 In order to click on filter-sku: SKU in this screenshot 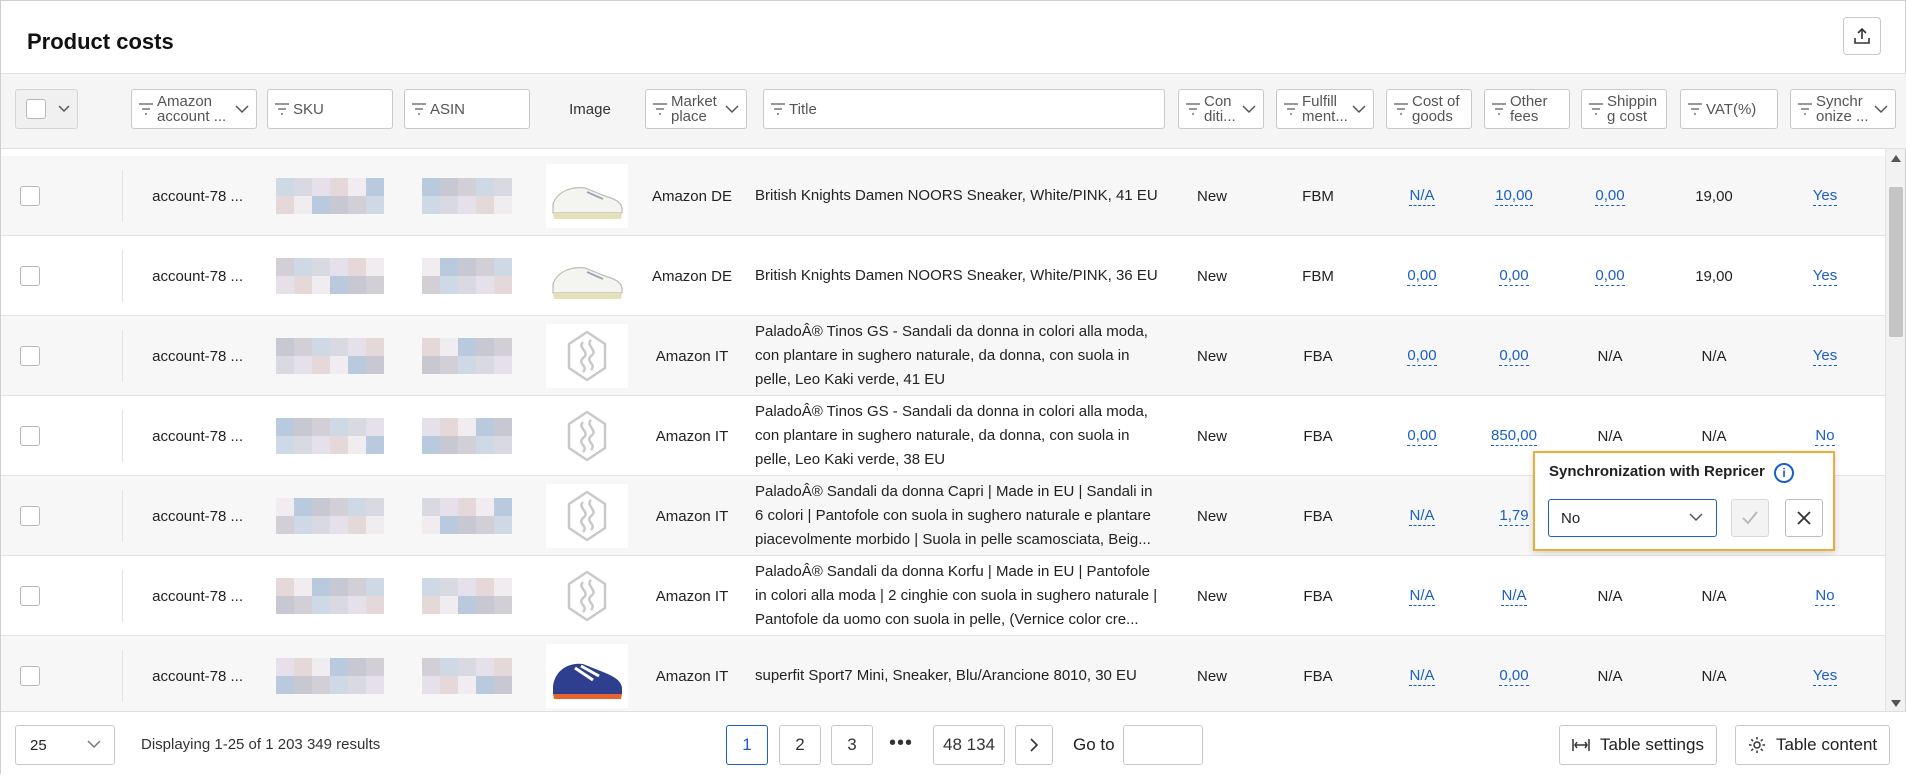, I will do `click(330, 109)`.